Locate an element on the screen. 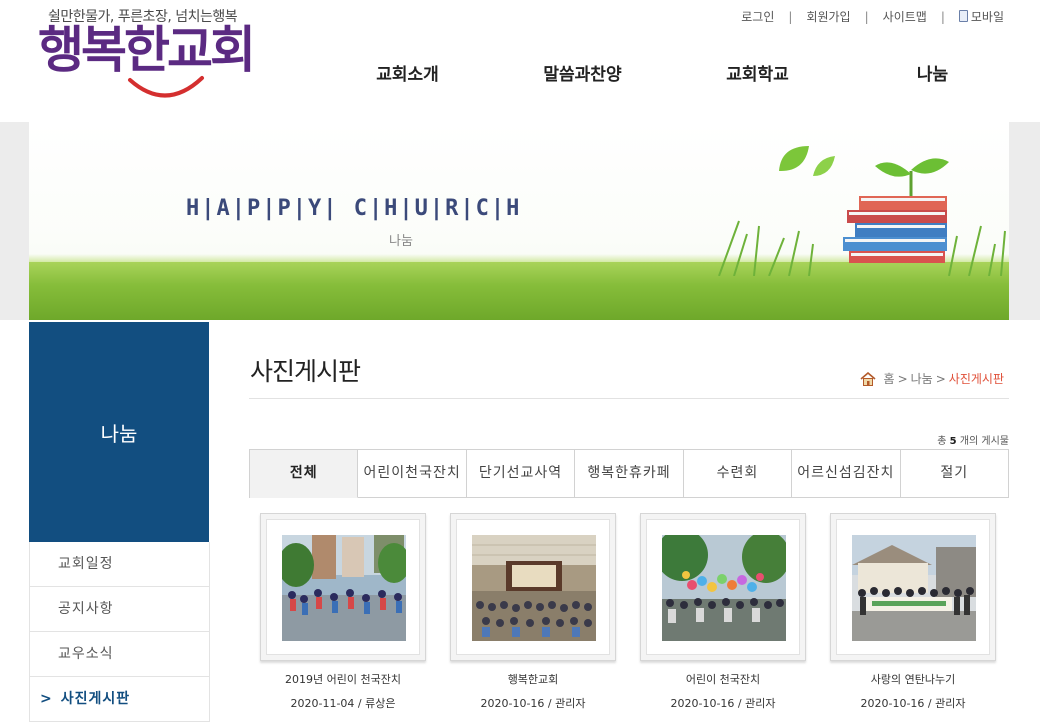 The width and height of the screenshot is (1040, 722). banner-side-left is located at coordinates (14, 221).